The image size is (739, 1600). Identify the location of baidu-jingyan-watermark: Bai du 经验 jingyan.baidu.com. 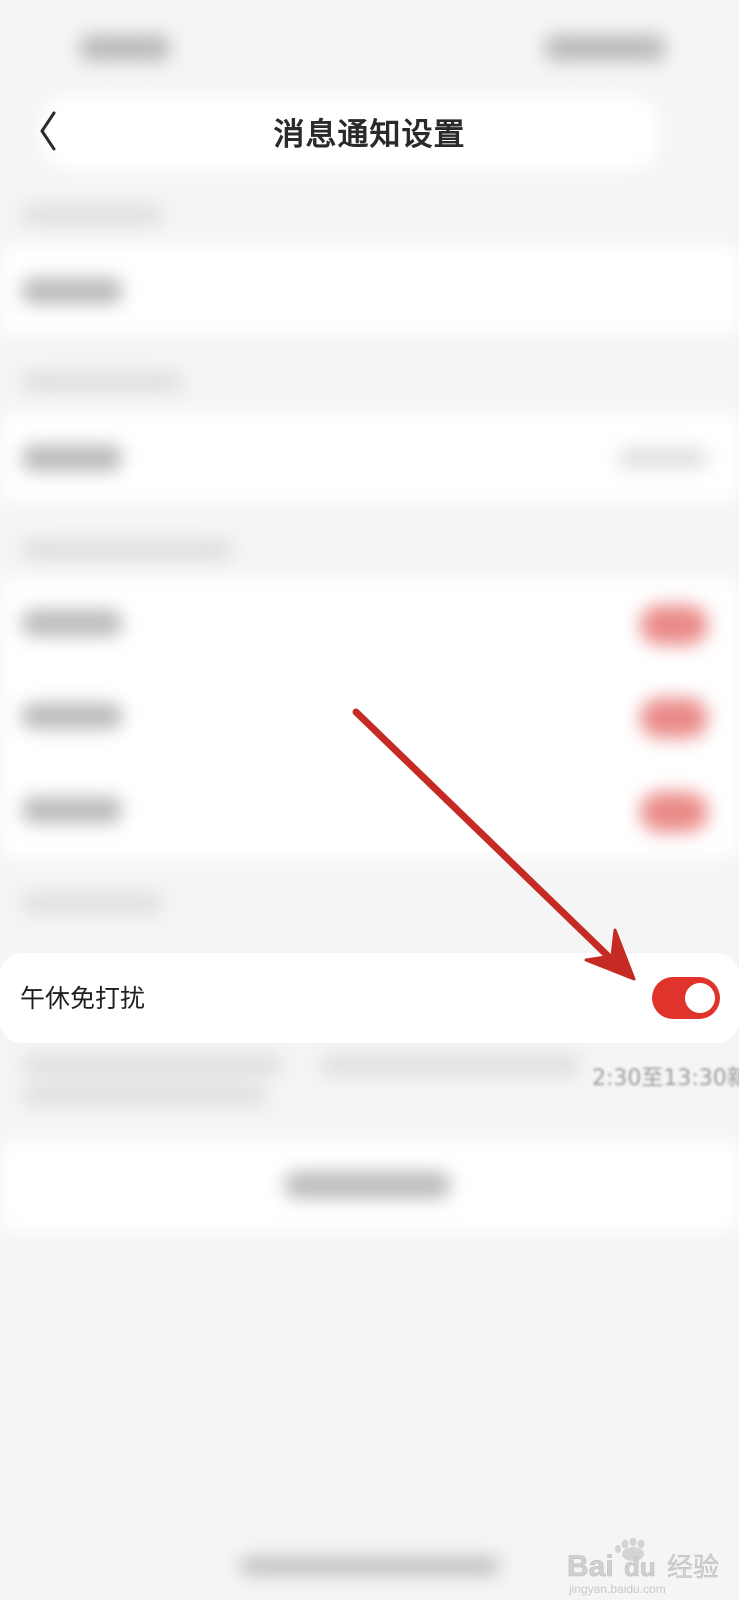
(643, 1567).